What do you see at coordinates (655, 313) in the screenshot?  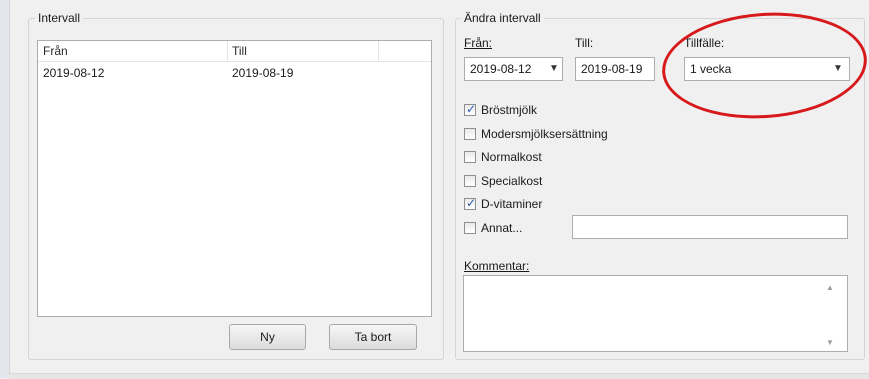 I see `comment-textarea` at bounding box center [655, 313].